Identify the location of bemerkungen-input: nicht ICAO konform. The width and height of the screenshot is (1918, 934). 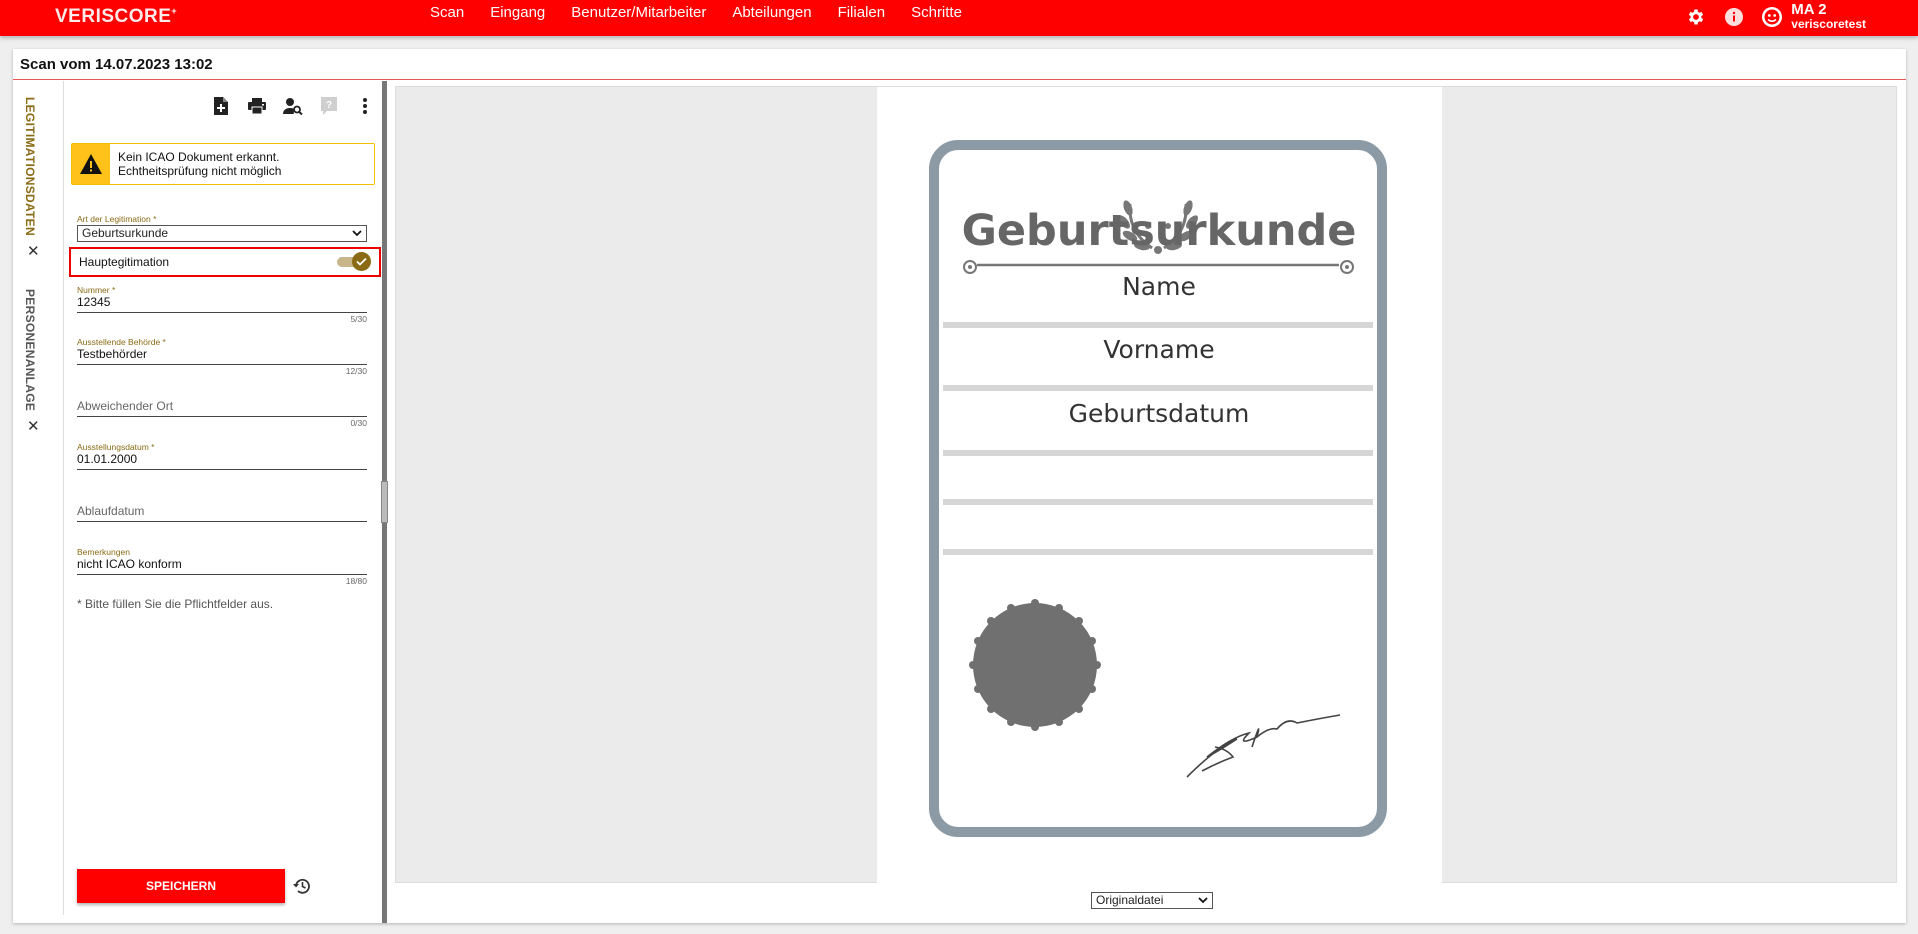
(222, 566).